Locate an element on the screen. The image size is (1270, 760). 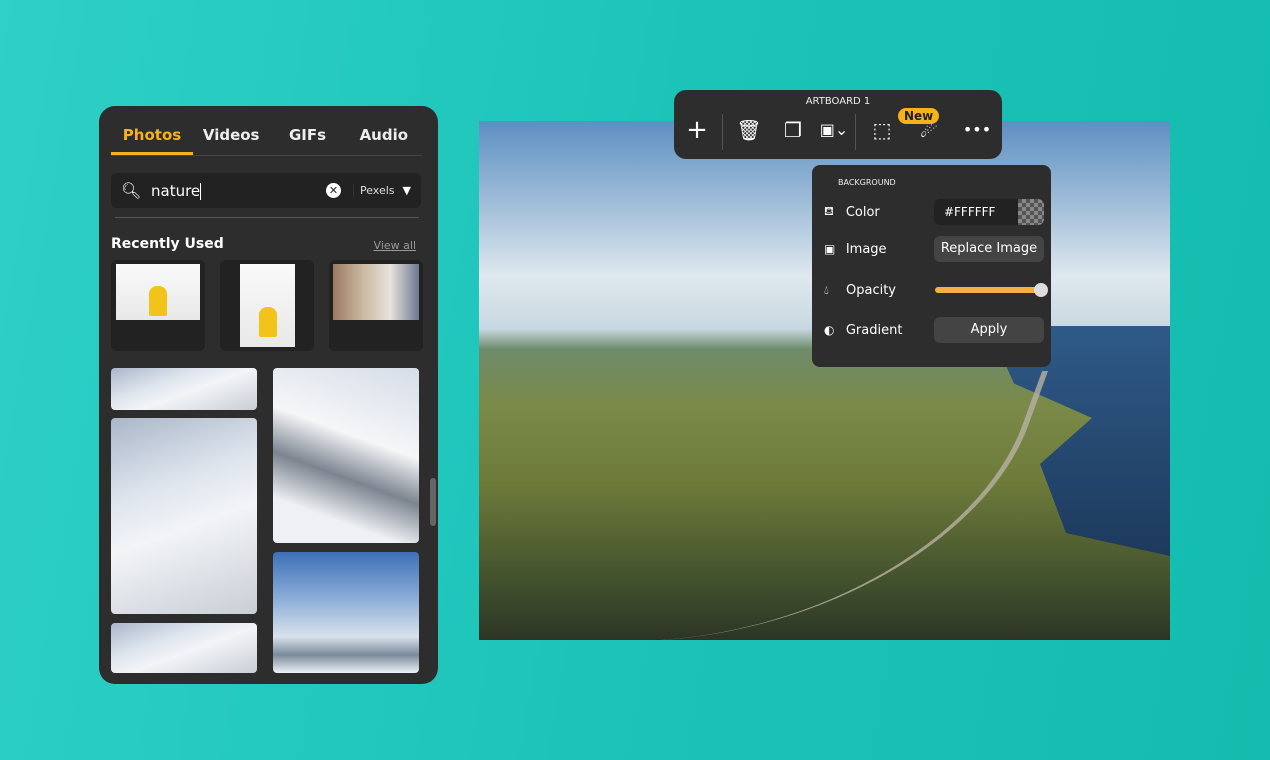
artboard-title: ARTBOARD 1 is located at coordinates (838, 101).